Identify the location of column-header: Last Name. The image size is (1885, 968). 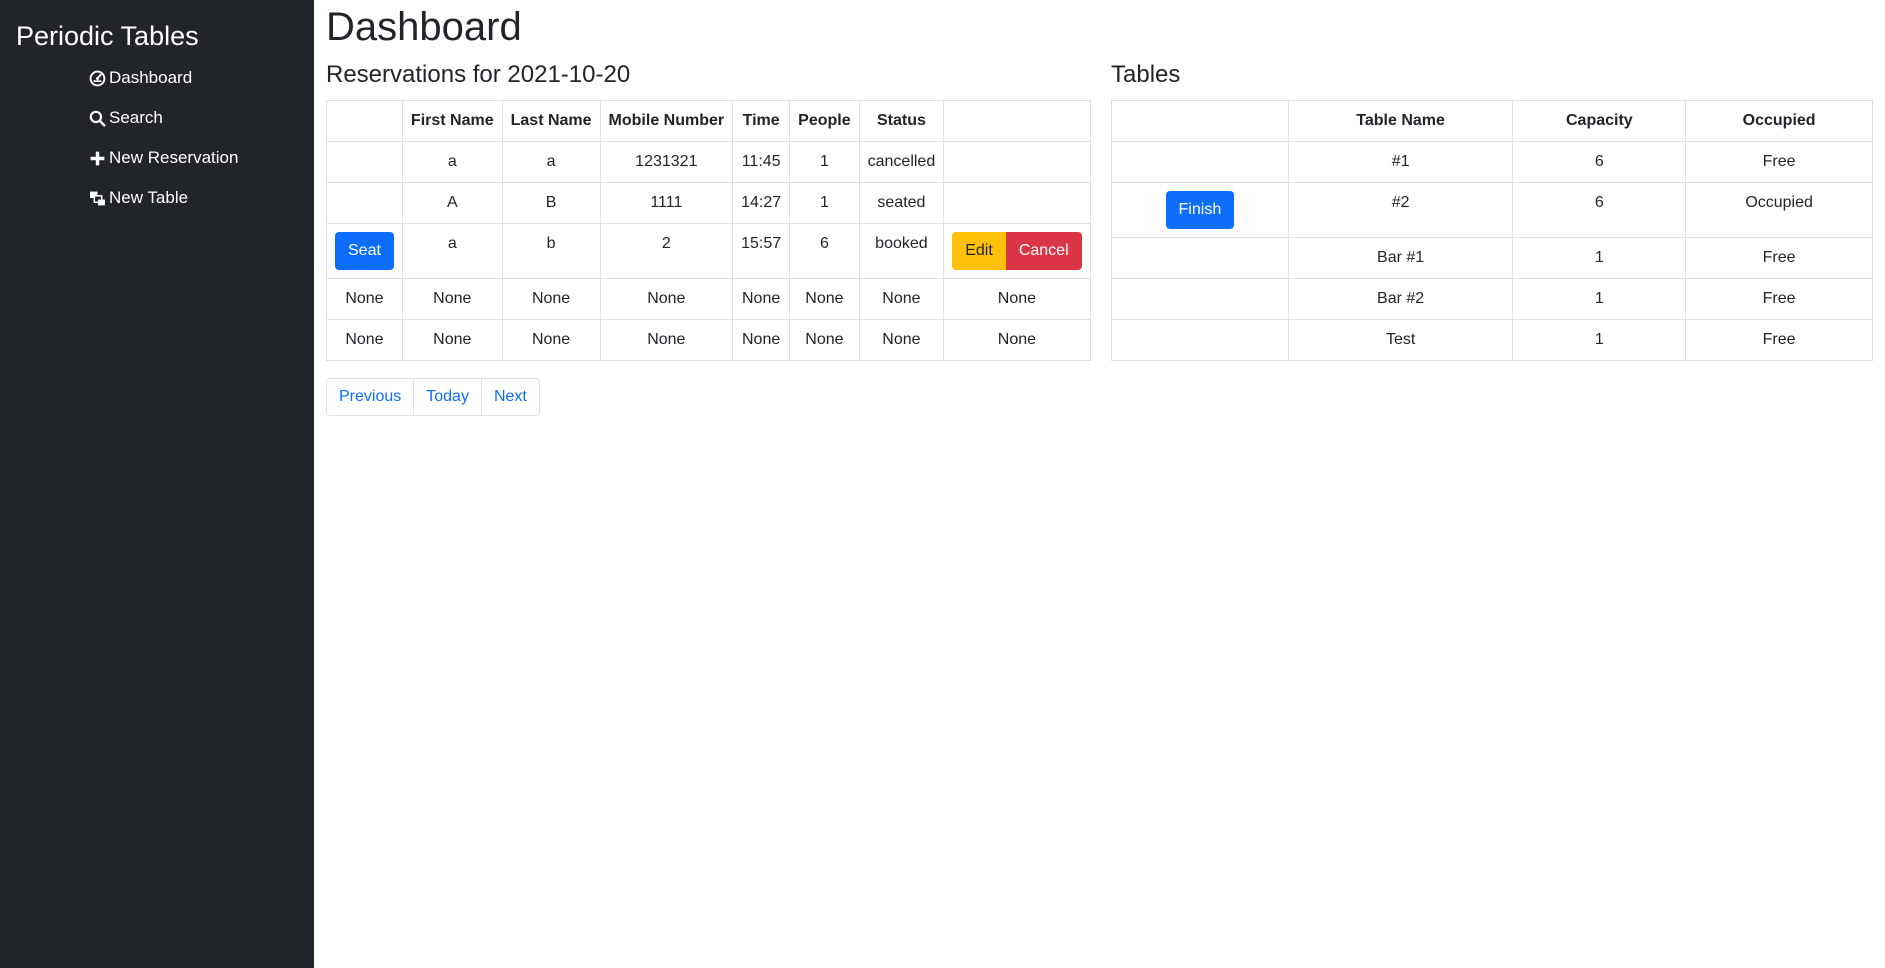
(551, 121).